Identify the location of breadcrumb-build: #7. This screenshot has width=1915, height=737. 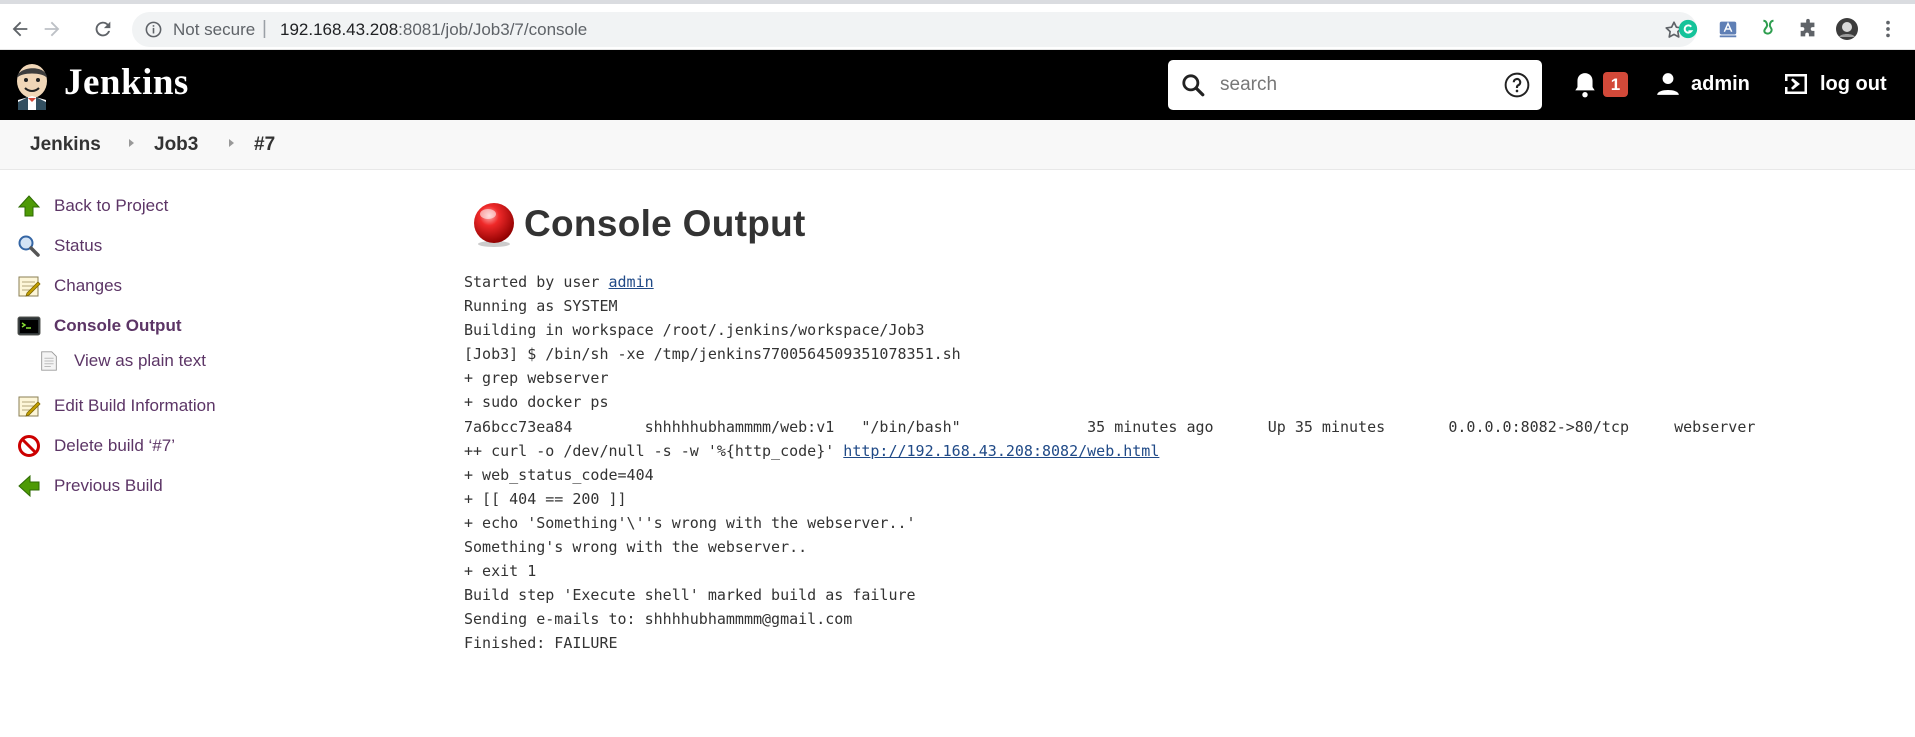
(264, 145).